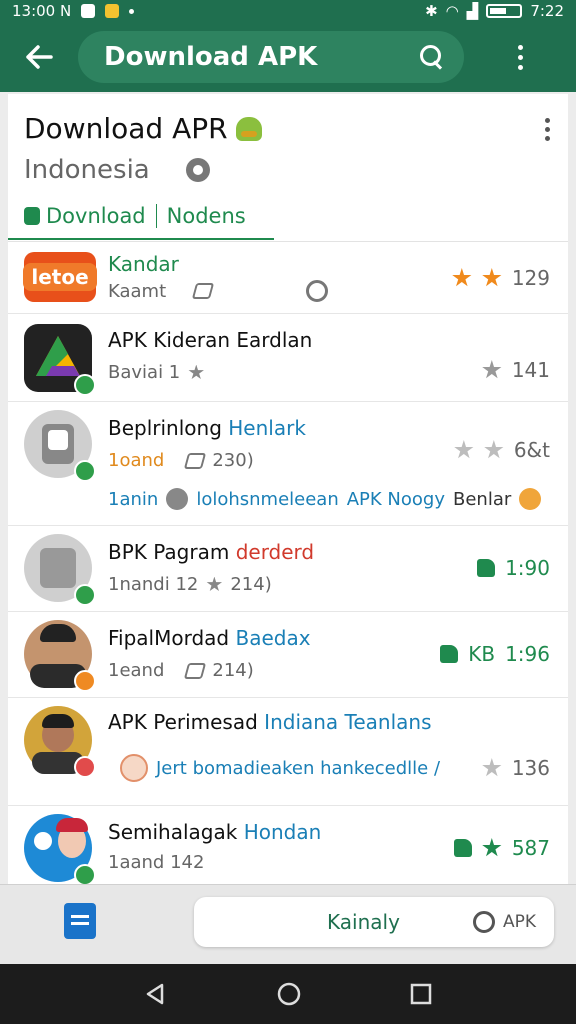 This screenshot has height=1024, width=576. Describe the element at coordinates (432, 57) in the screenshot. I see `search-icon` at that location.